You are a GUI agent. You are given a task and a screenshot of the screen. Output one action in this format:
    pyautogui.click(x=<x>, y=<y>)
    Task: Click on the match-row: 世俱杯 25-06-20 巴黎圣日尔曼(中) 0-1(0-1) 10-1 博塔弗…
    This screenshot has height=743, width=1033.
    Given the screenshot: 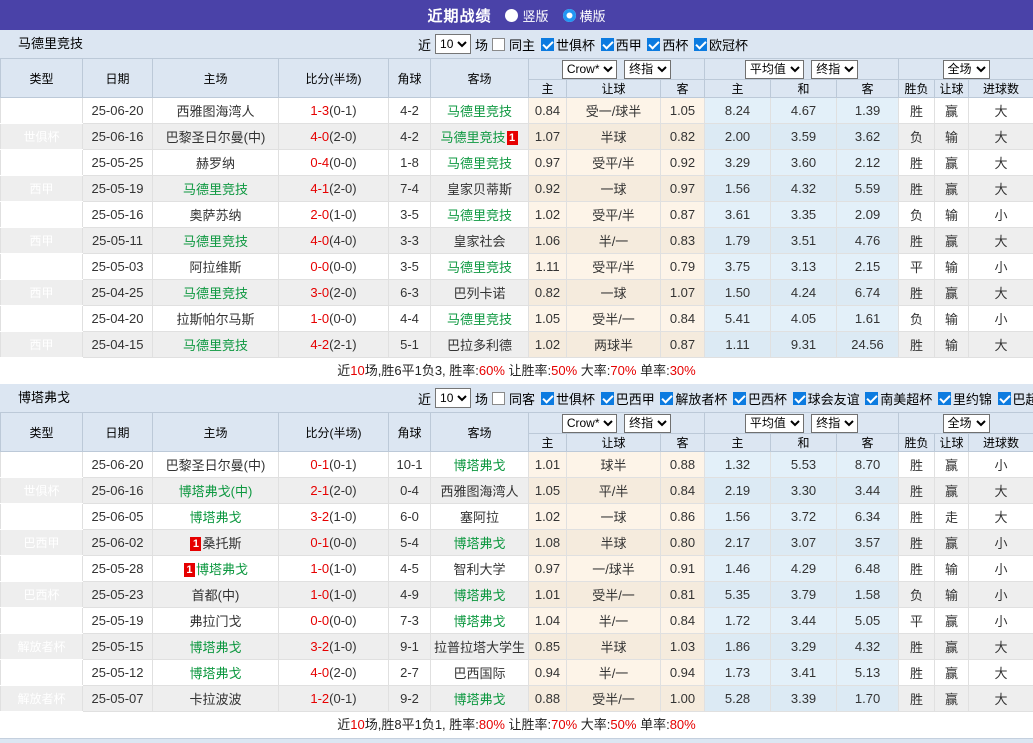 What is the action you would take?
    pyautogui.click(x=517, y=465)
    